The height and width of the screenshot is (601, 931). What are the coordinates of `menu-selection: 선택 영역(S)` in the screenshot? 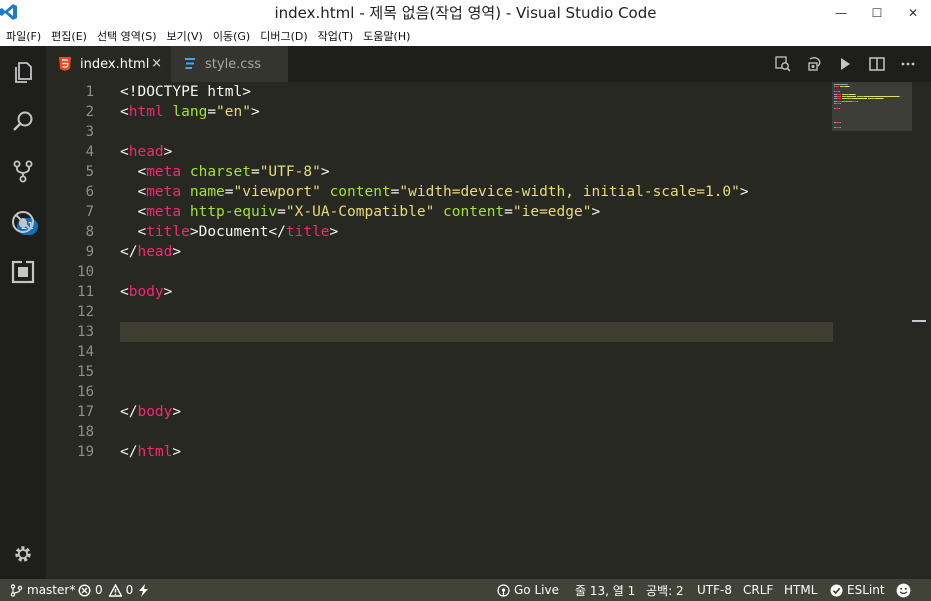 It's located at (128, 36).